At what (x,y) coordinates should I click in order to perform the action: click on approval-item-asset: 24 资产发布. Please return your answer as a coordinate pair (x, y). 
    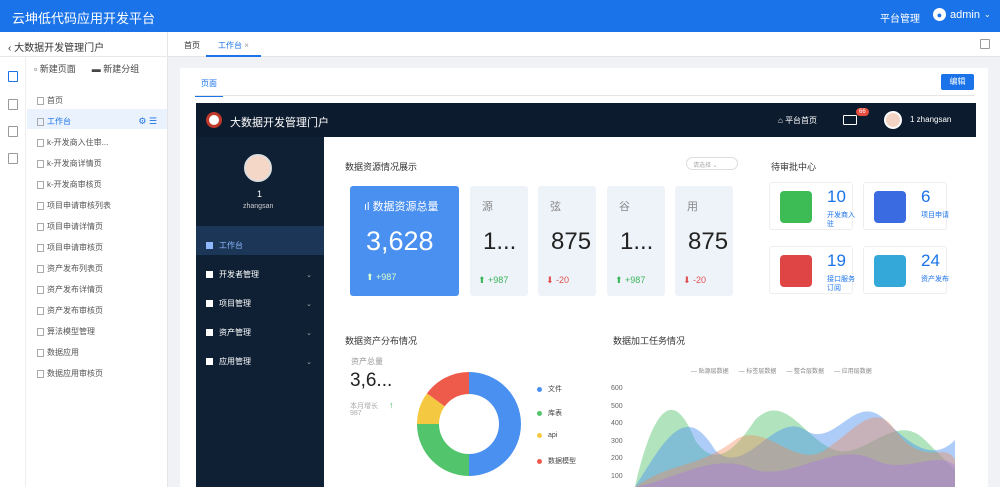
    Looking at the image, I should click on (906, 270).